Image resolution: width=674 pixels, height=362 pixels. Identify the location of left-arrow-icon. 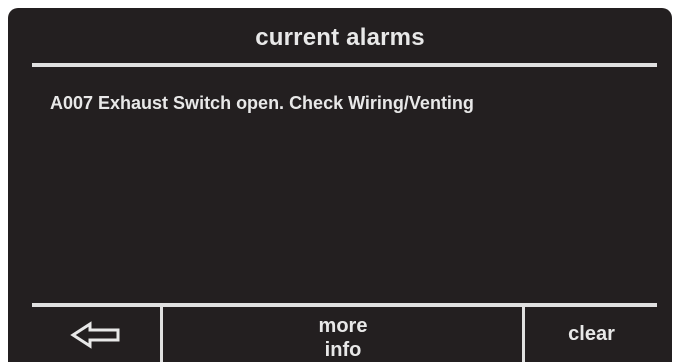
(95, 334).